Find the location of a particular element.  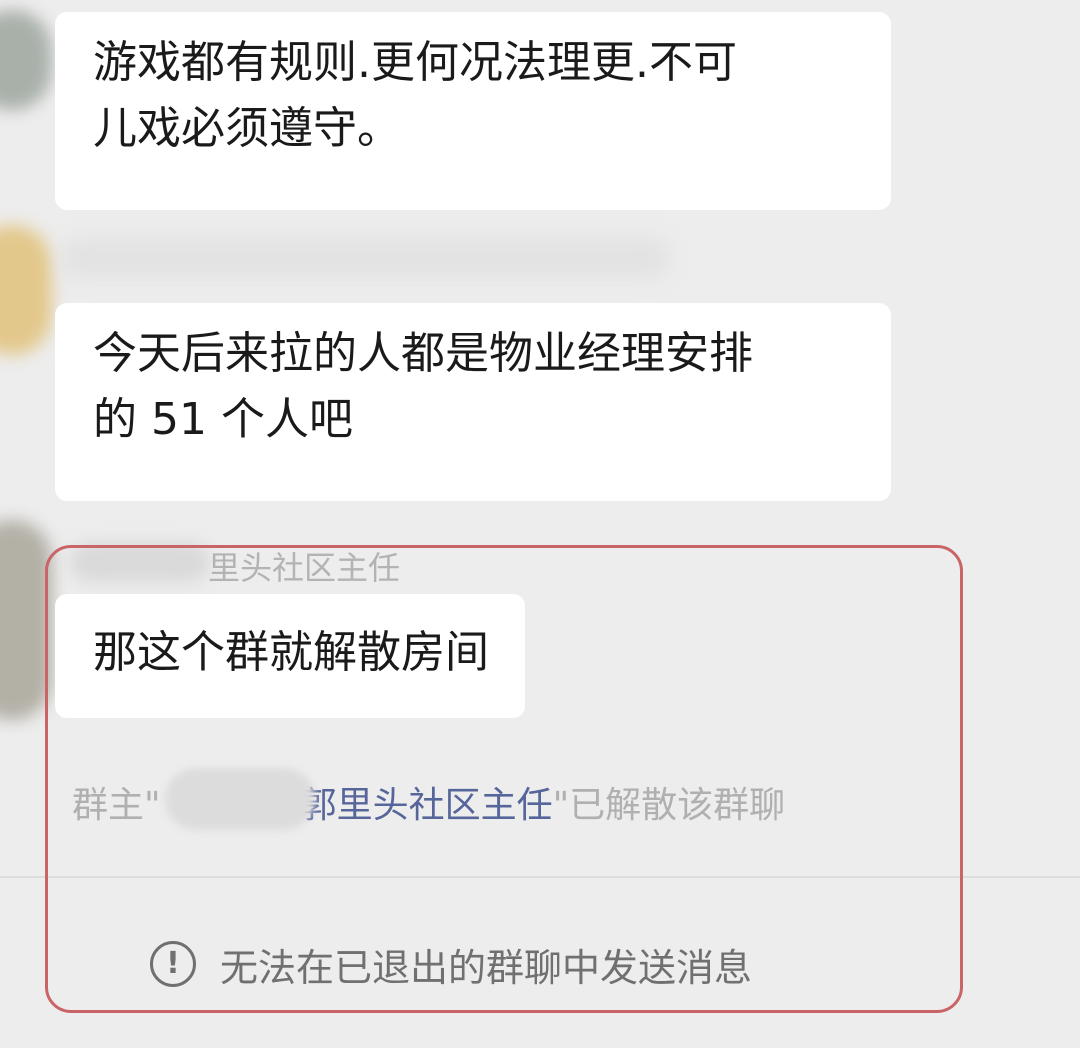

message-text-line: 儿戏必须遵守。 is located at coordinates (247, 128).